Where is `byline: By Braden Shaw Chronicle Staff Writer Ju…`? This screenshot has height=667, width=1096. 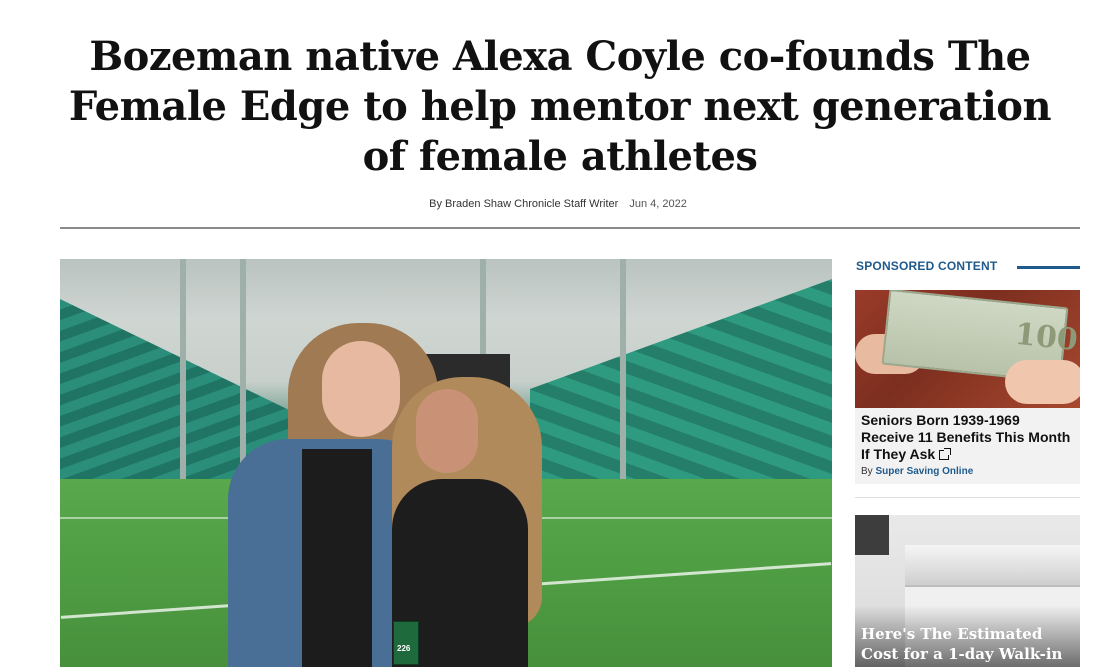
byline: By Braden Shaw Chronicle Staff Writer Ju… is located at coordinates (548, 204).